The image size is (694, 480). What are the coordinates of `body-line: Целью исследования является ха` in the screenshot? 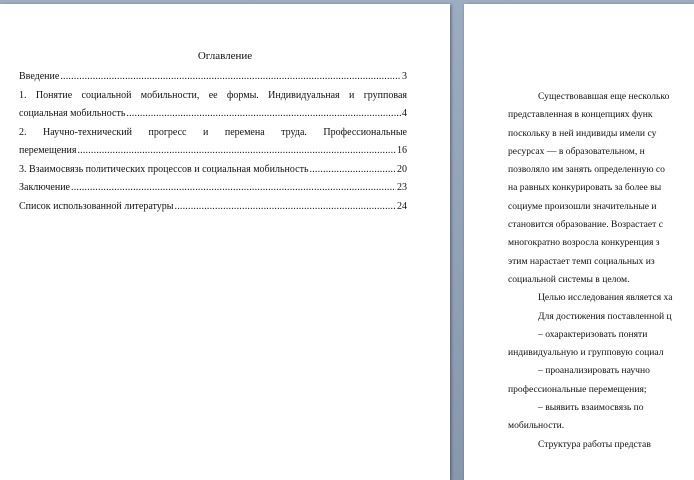 It's located at (605, 298).